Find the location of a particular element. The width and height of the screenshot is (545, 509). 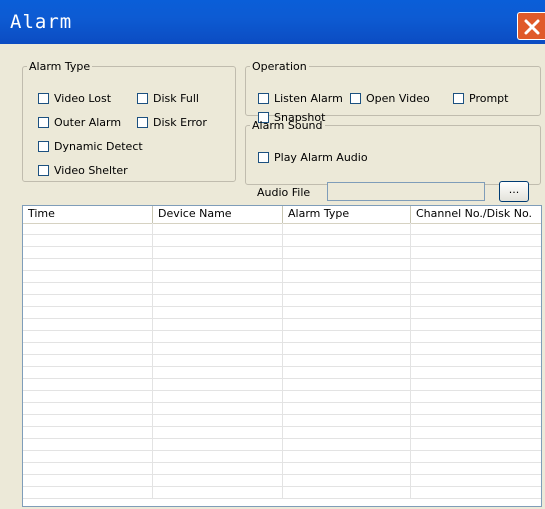

operation-legend: Operation is located at coordinates (279, 66).